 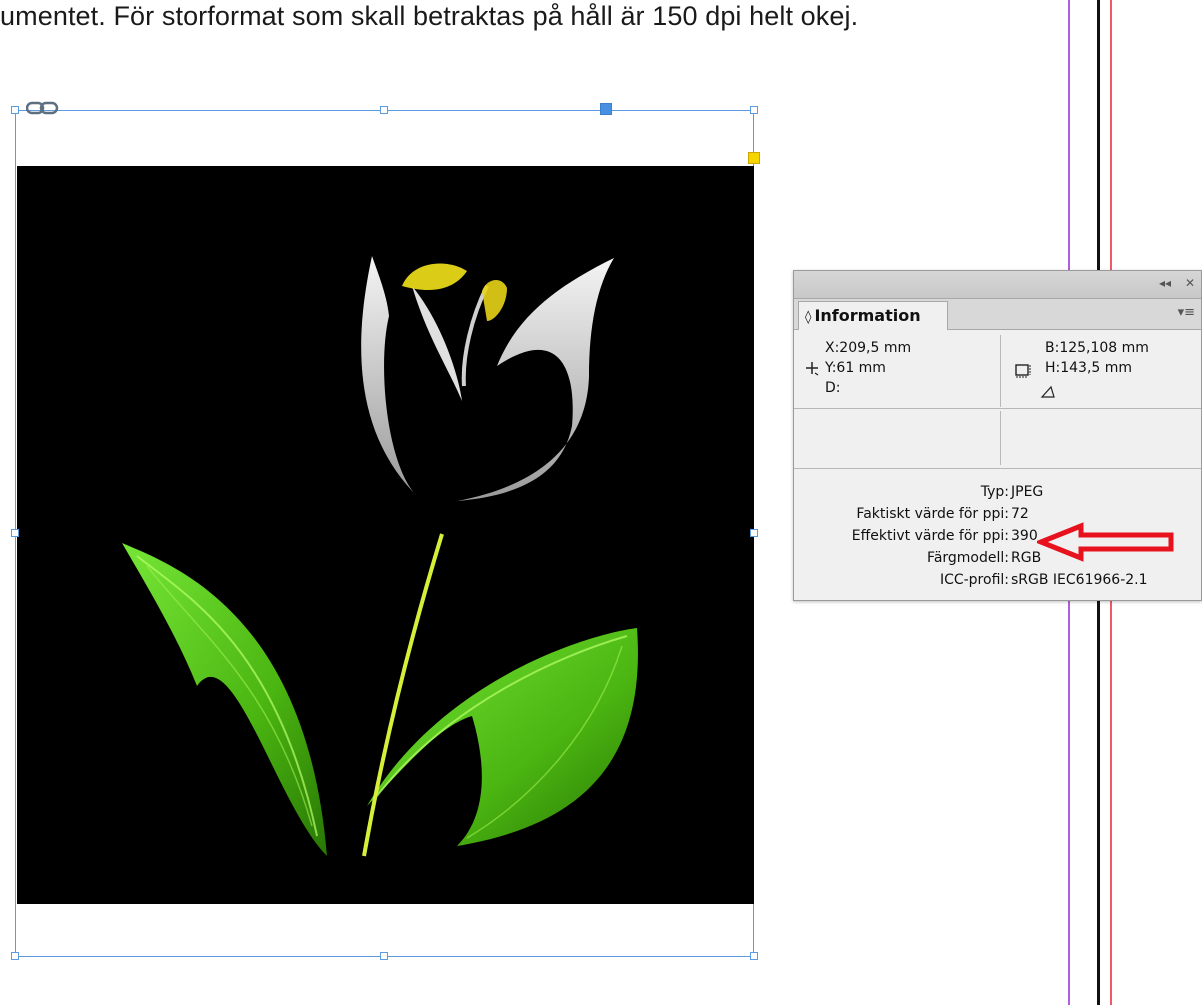 What do you see at coordinates (389, 376) in the screenshot?
I see `left-petal` at bounding box center [389, 376].